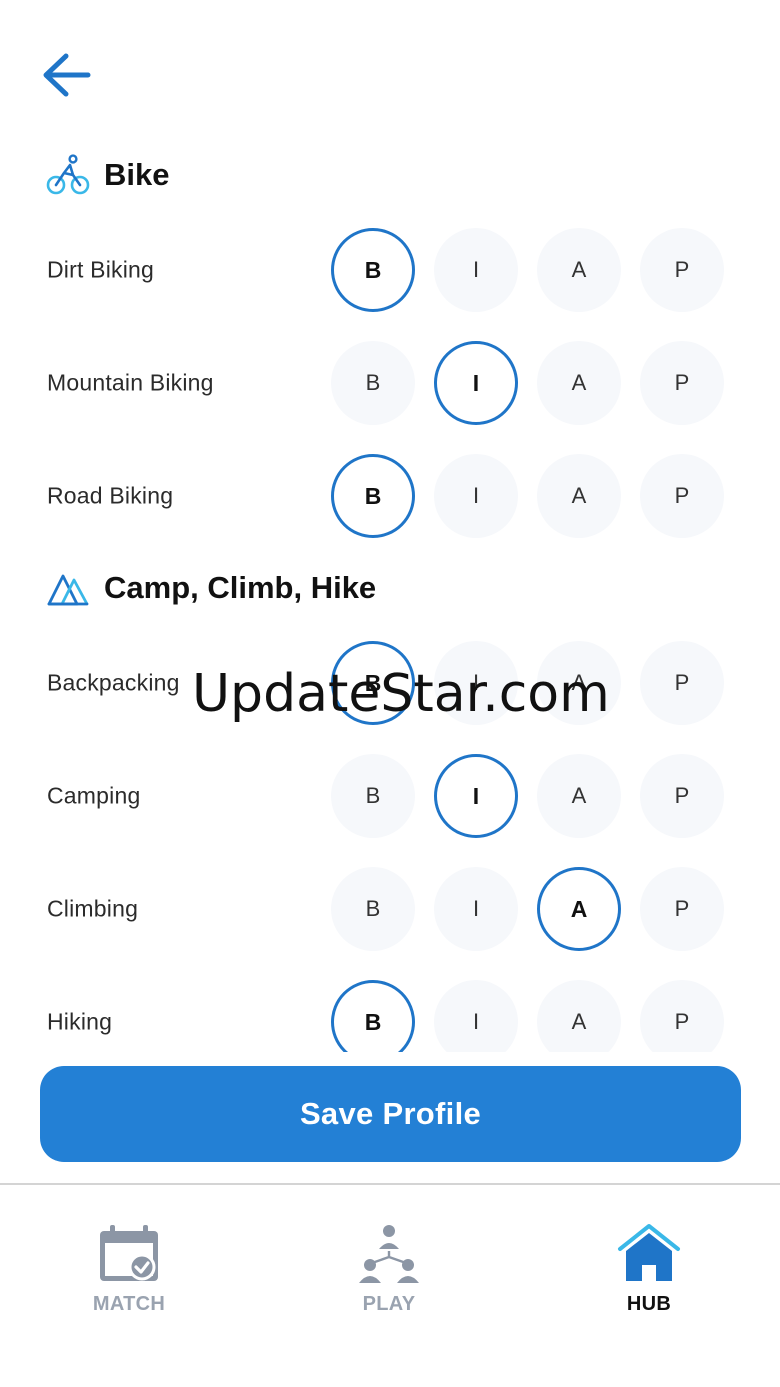  Describe the element at coordinates (240, 587) in the screenshot. I see `section-title: Camp, Climb, Hike` at that location.